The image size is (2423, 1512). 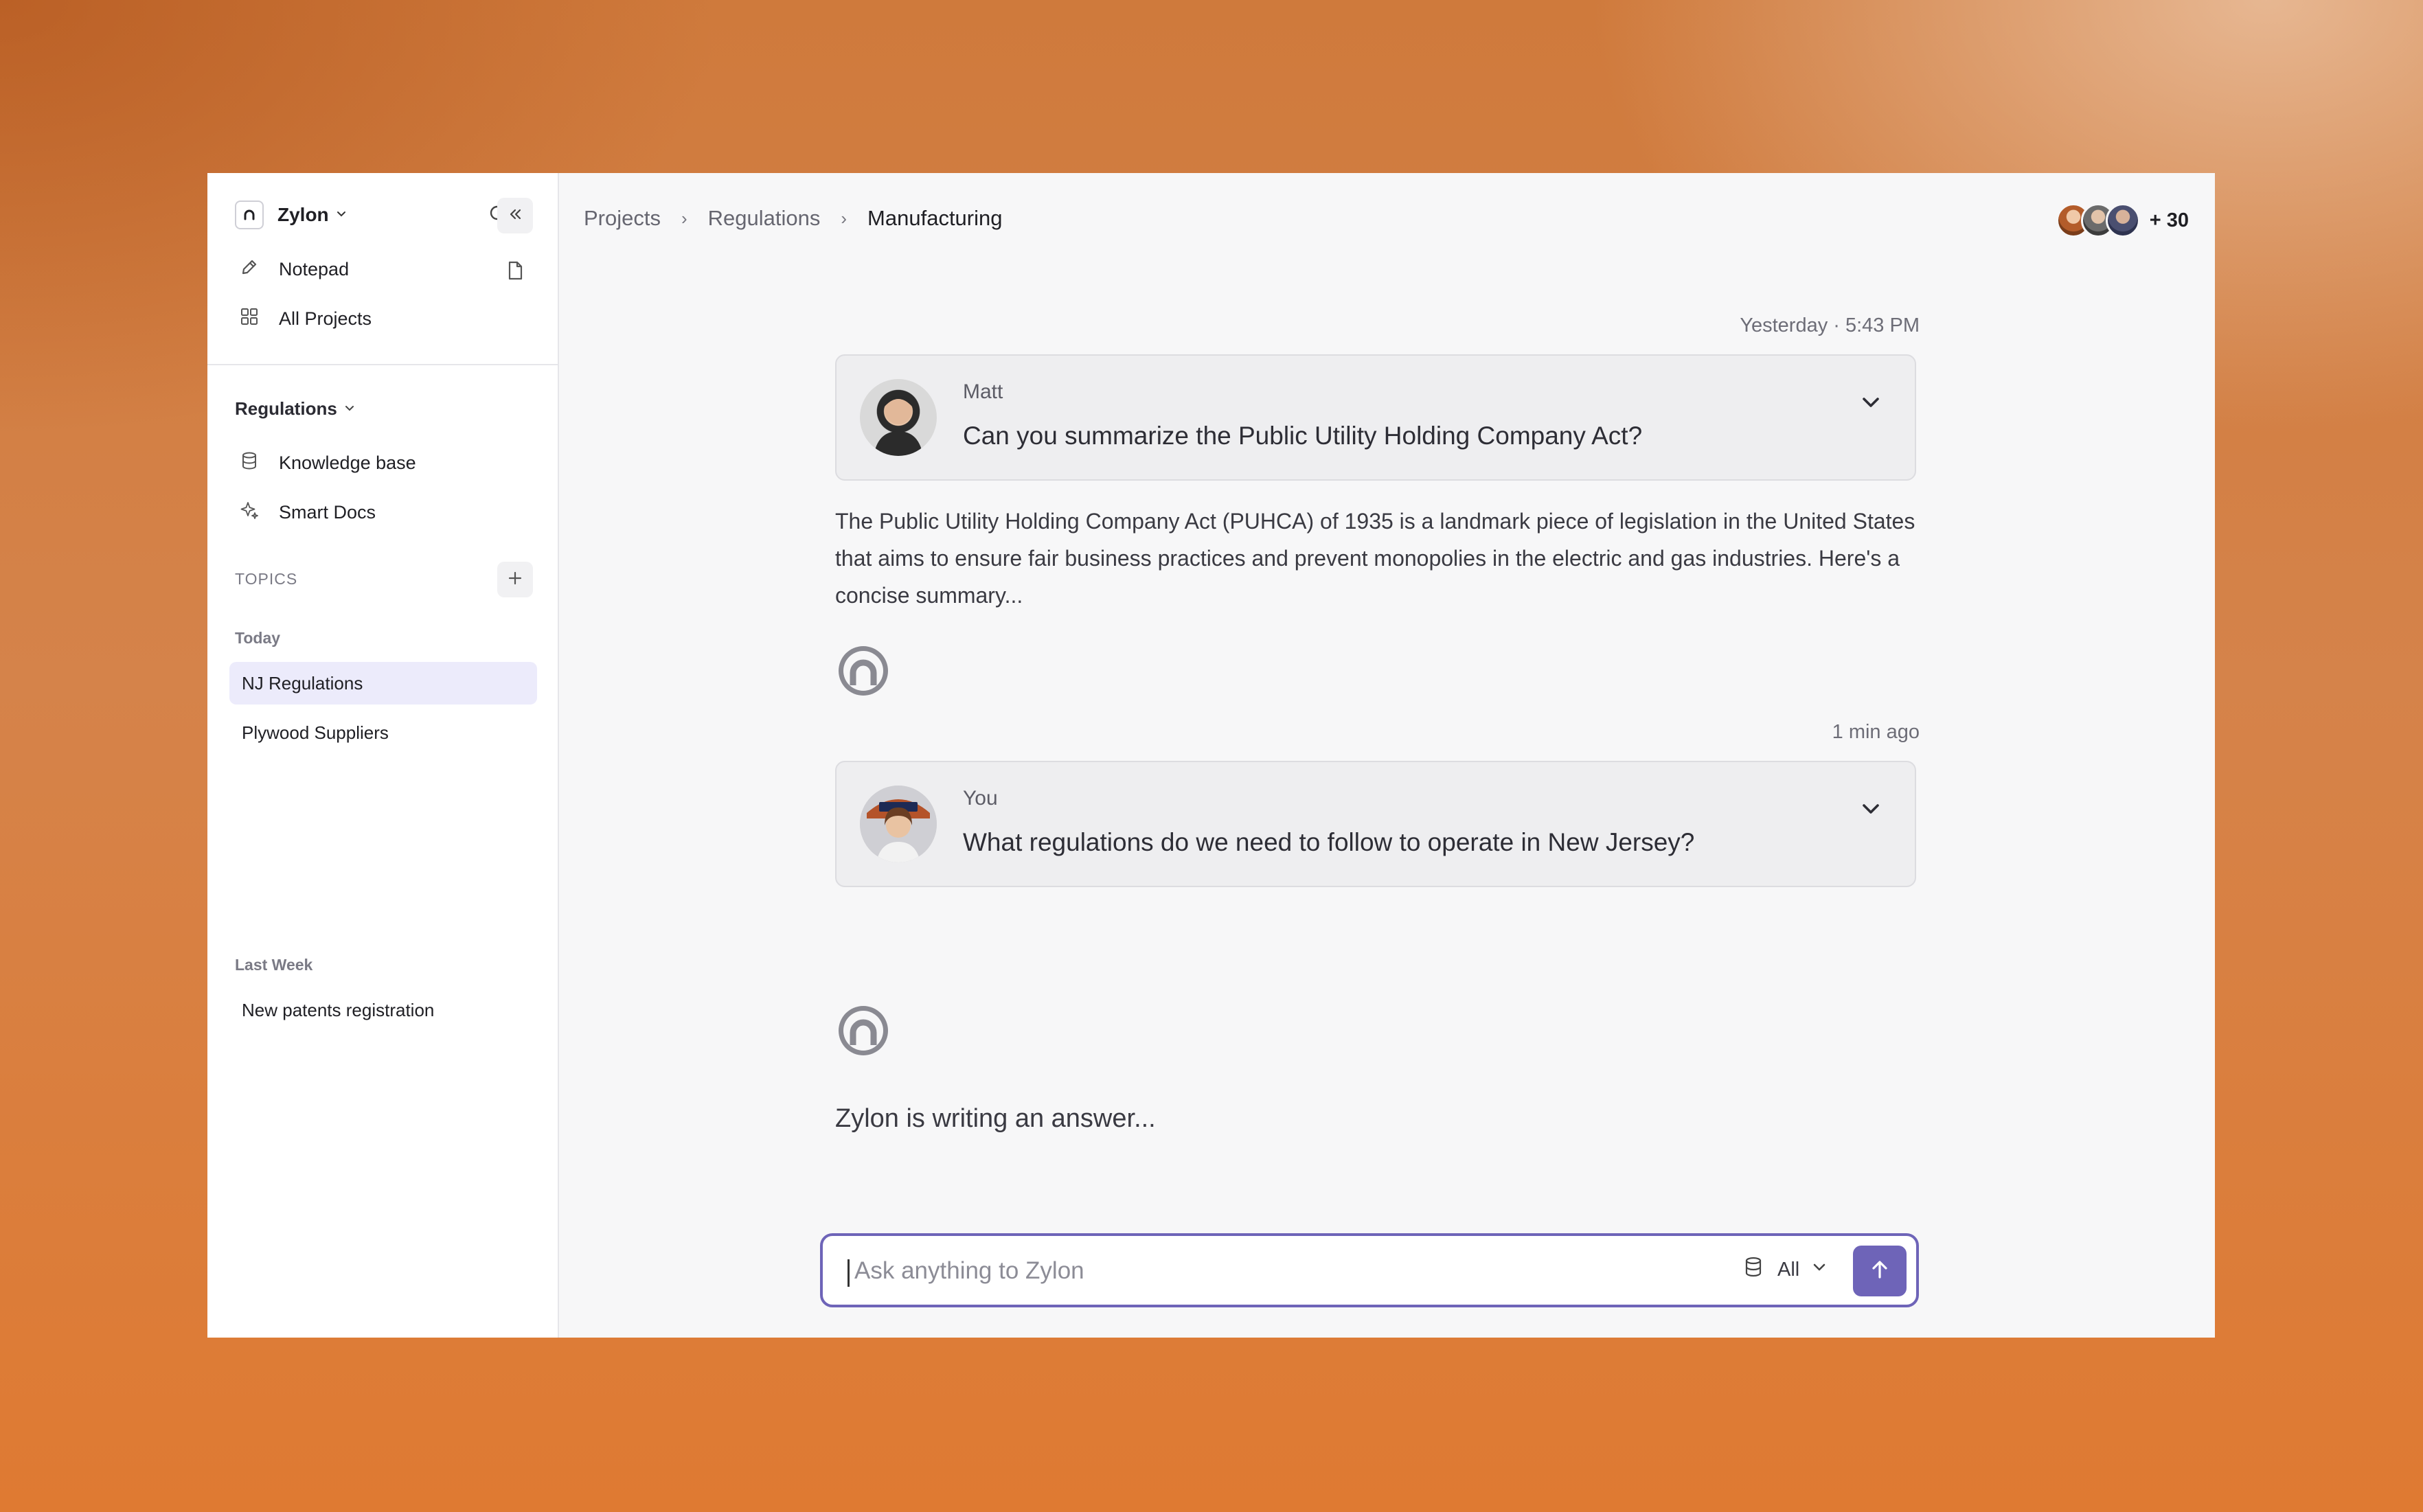 I want to click on grid-icon, so click(x=250, y=319).